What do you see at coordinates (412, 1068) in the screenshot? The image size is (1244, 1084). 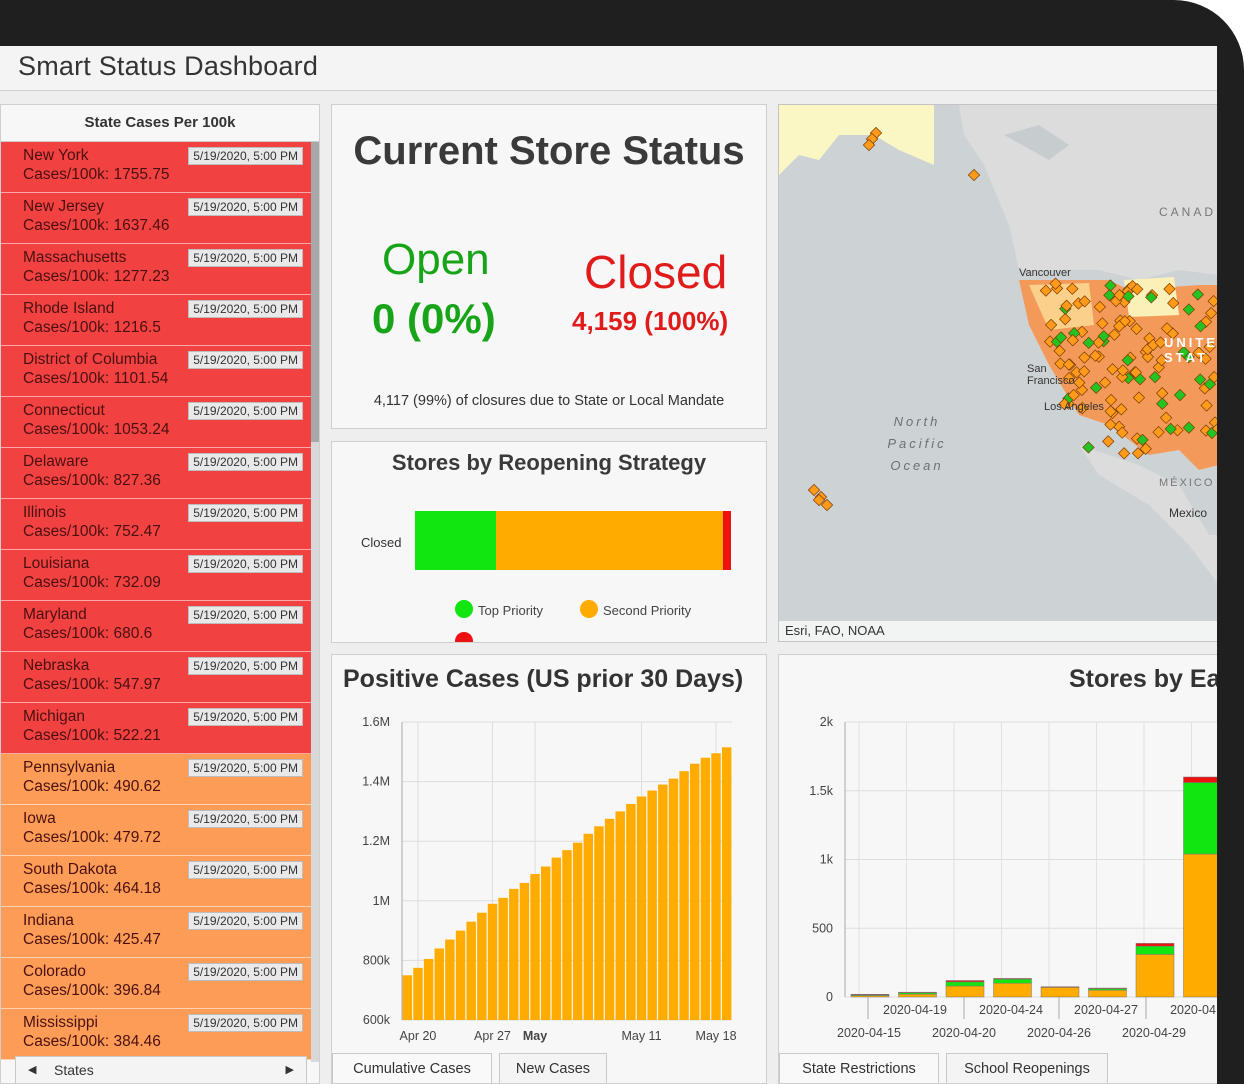 I see `tab-cumulative-cases: Cumulative Cases` at bounding box center [412, 1068].